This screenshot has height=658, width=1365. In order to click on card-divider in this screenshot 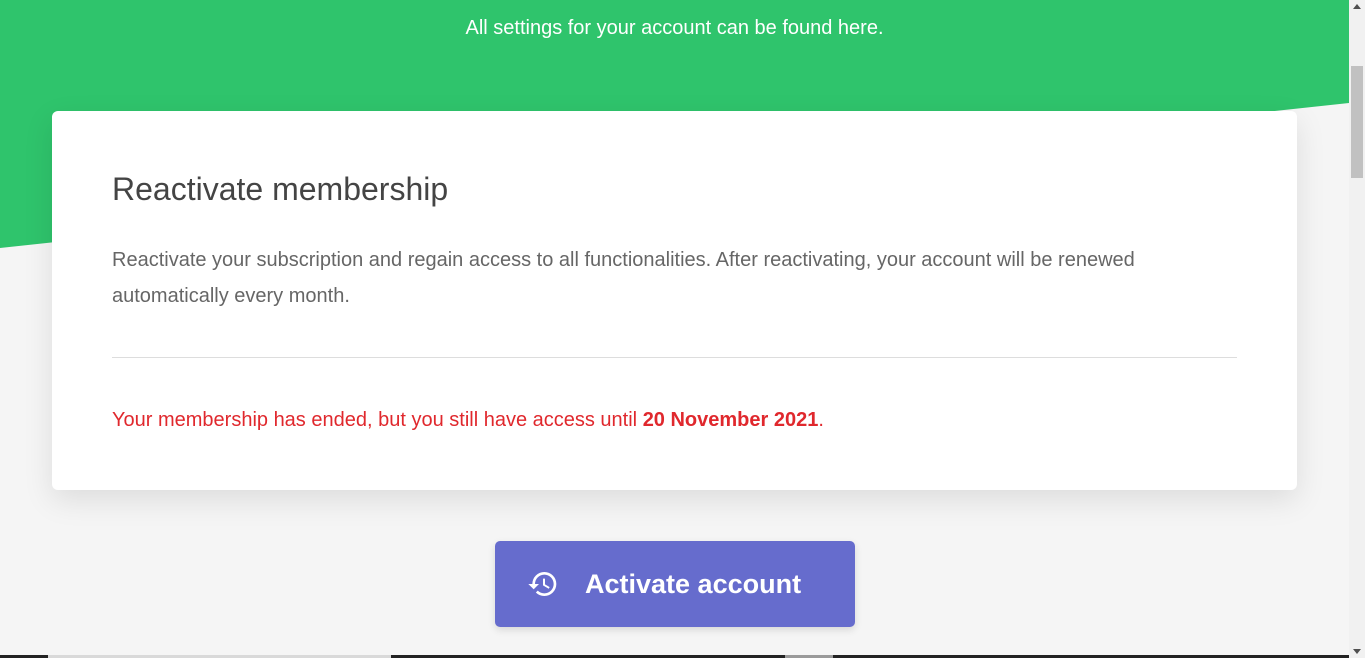, I will do `click(674, 357)`.